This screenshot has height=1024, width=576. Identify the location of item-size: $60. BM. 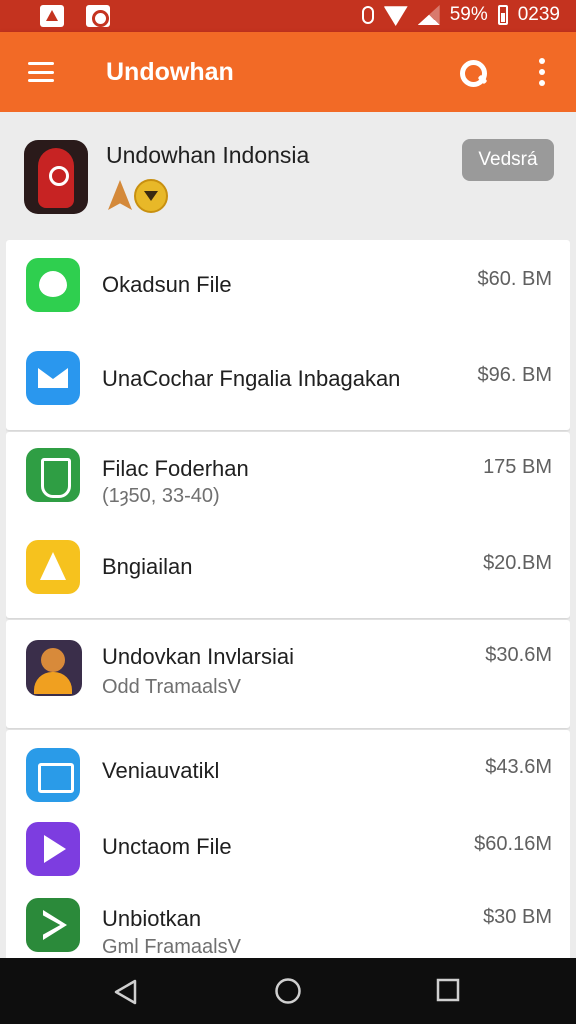
(514, 279).